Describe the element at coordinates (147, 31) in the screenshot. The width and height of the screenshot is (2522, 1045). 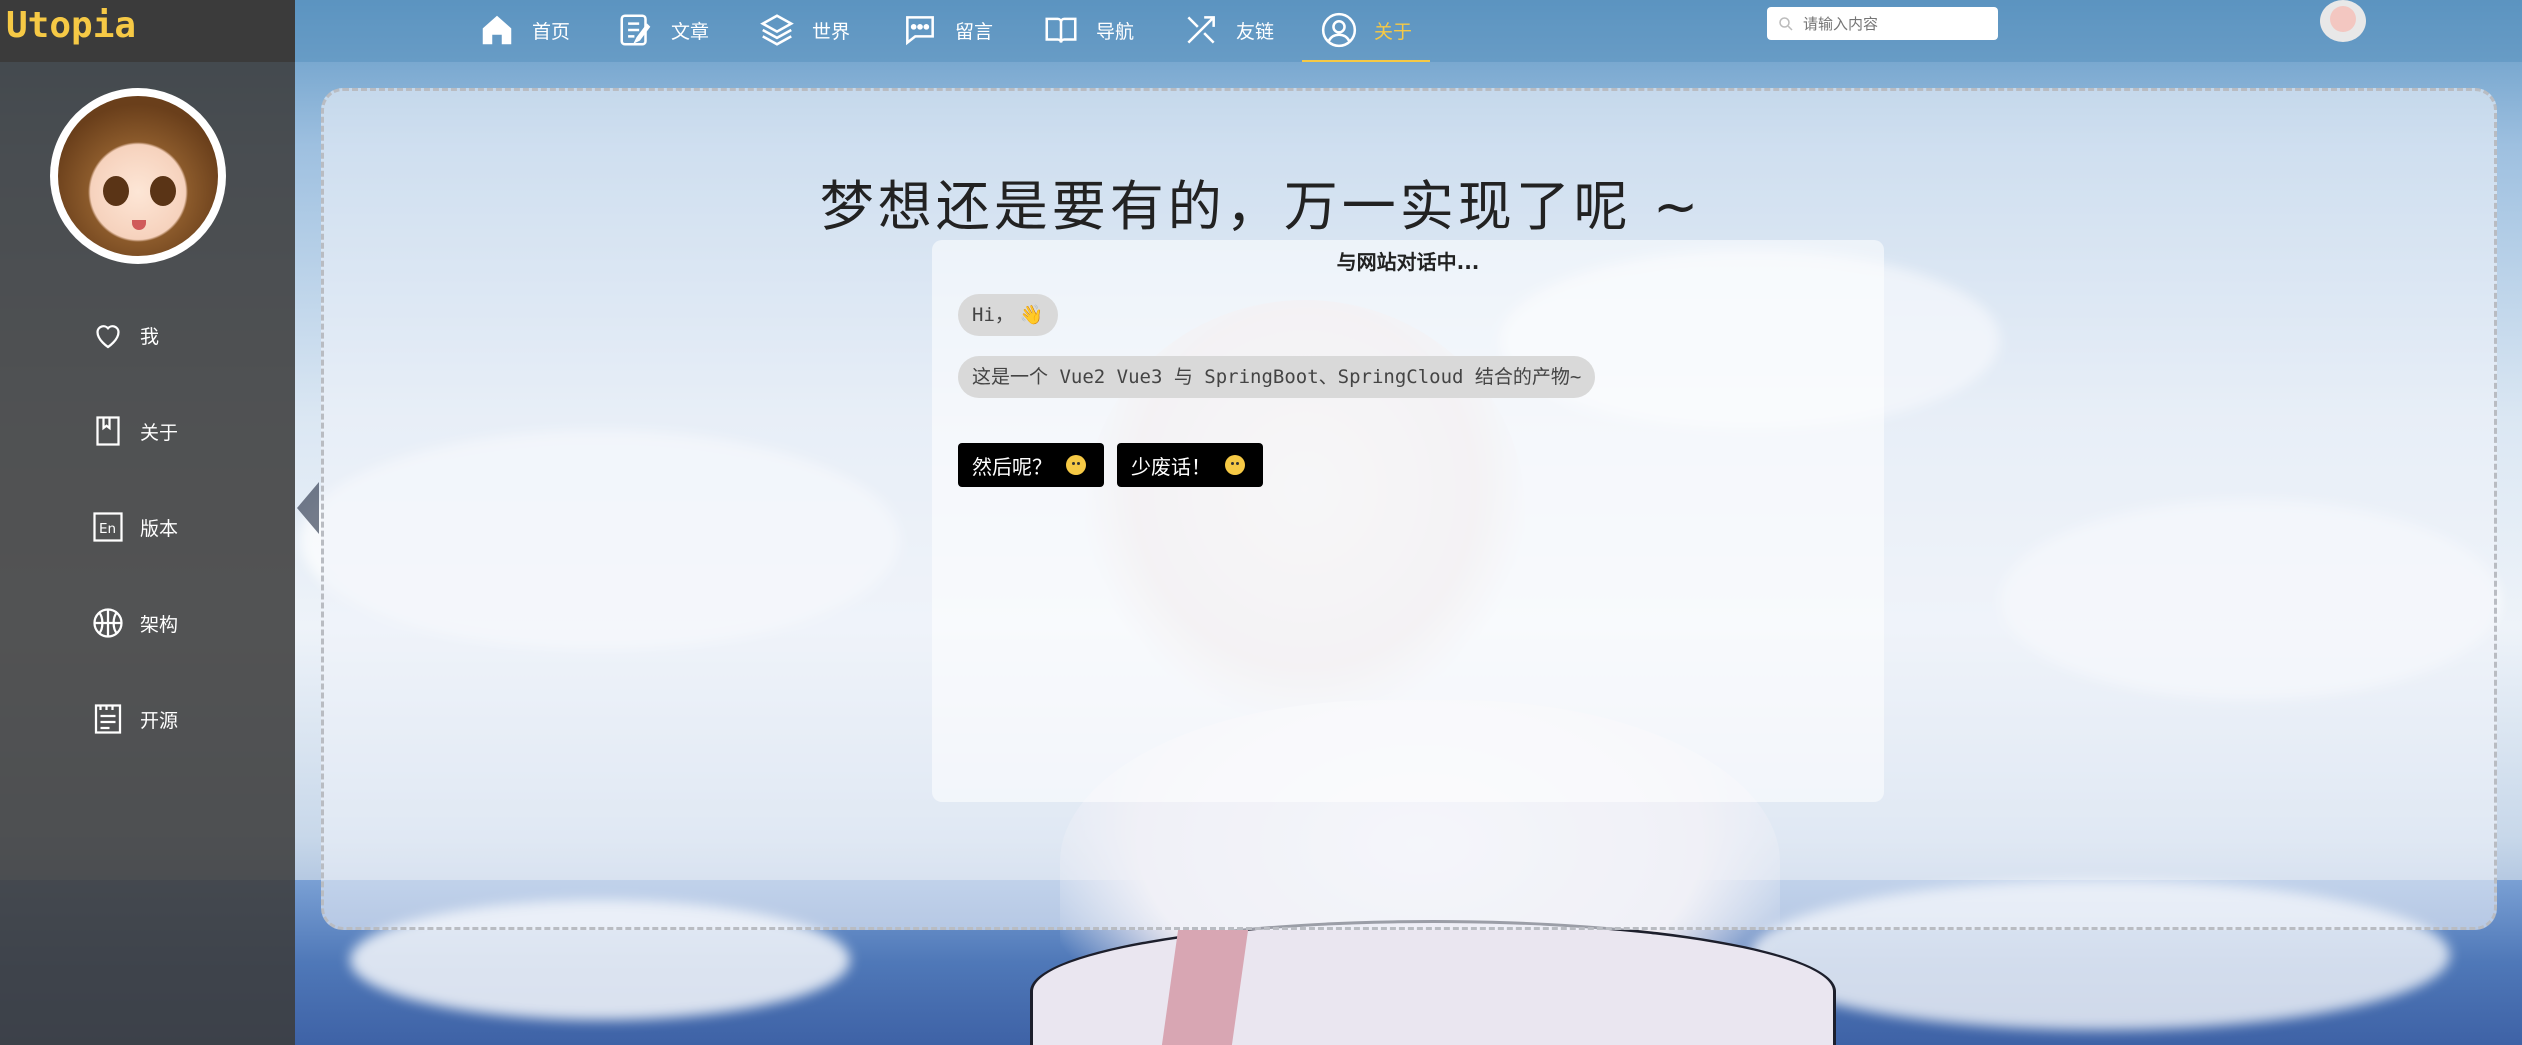
I see `brand-logo: Utopia` at that location.